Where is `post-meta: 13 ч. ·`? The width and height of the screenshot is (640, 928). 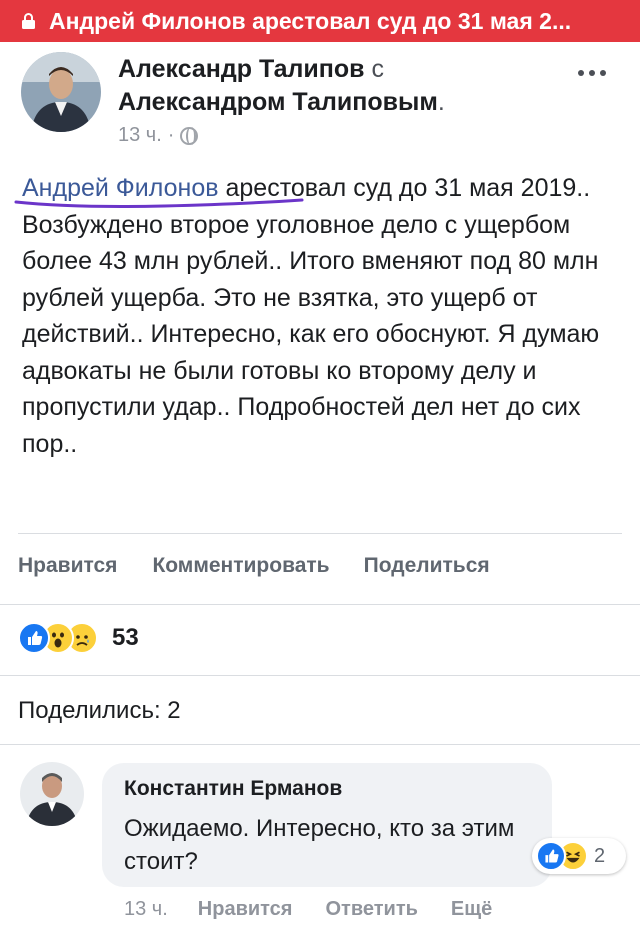
post-meta: 13 ч. · is located at coordinates (158, 135).